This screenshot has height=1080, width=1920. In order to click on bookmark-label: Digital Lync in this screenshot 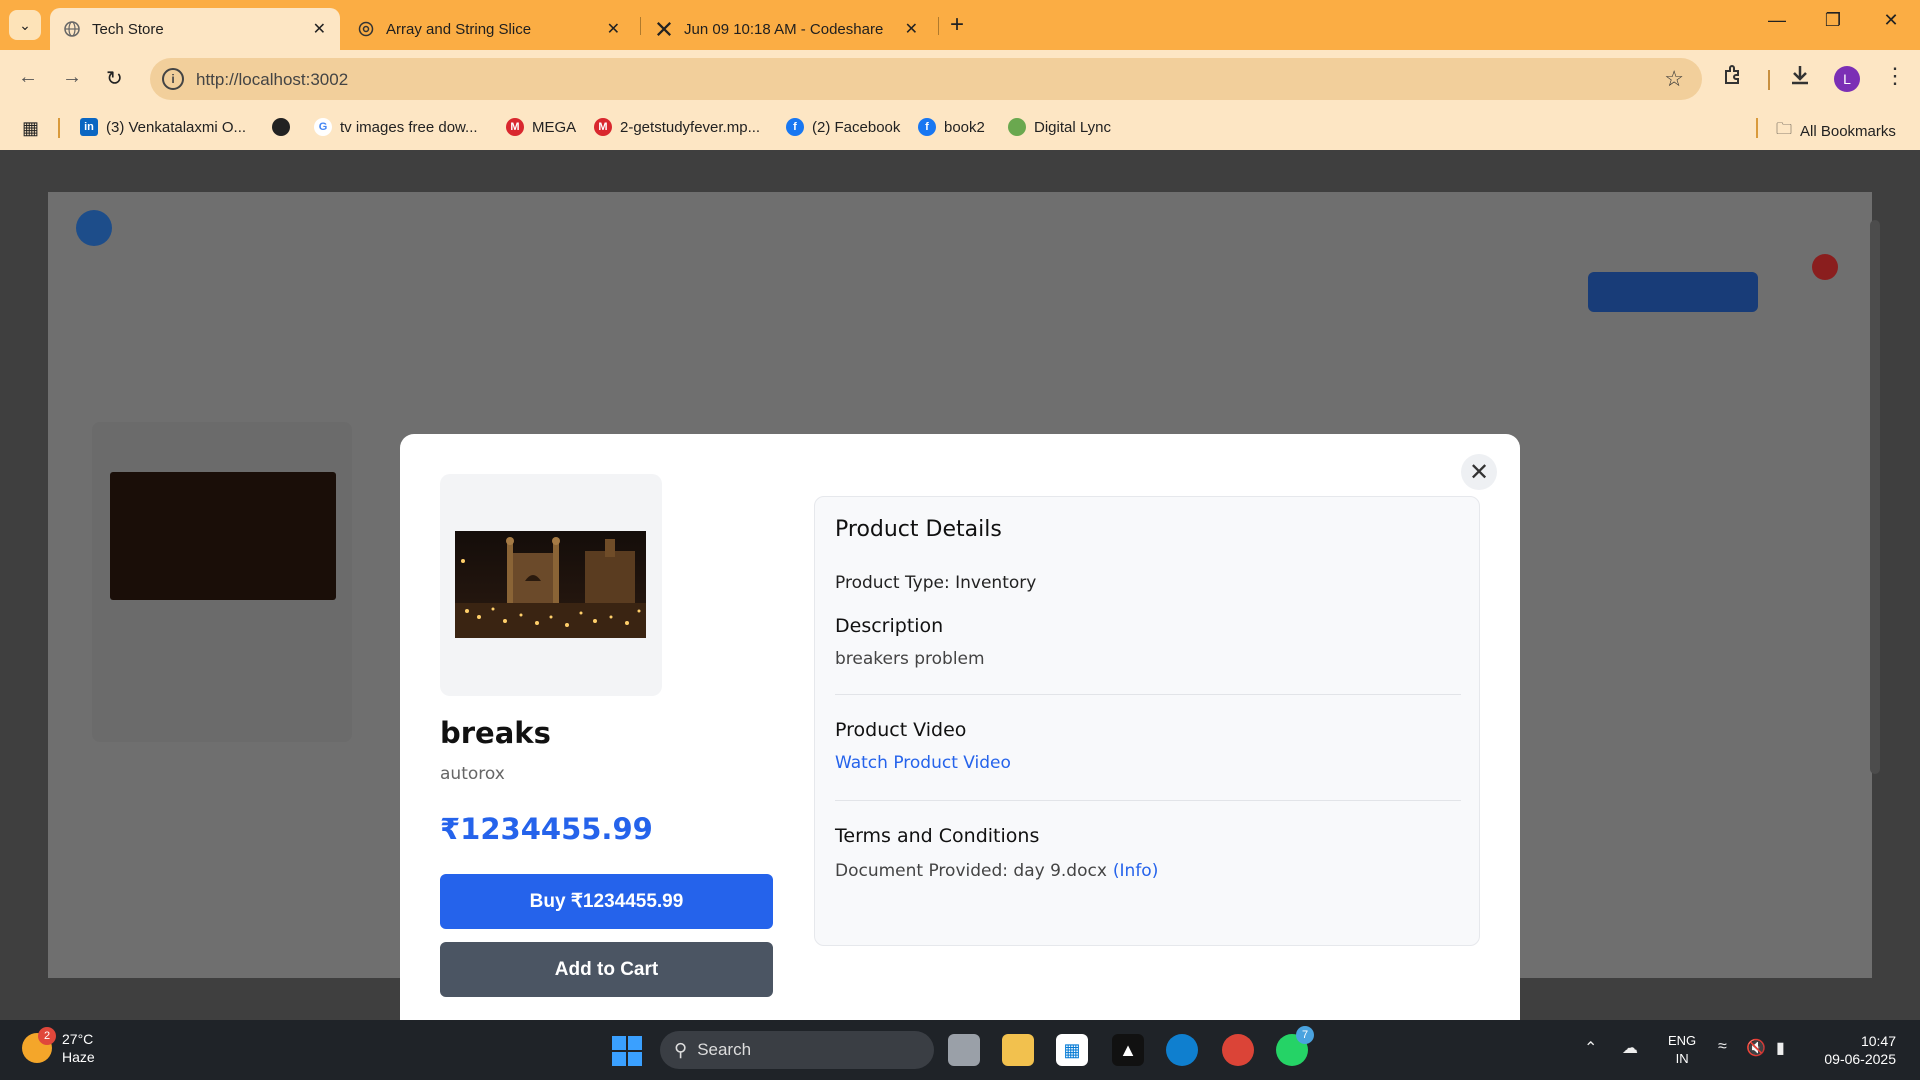, I will do `click(1072, 127)`.